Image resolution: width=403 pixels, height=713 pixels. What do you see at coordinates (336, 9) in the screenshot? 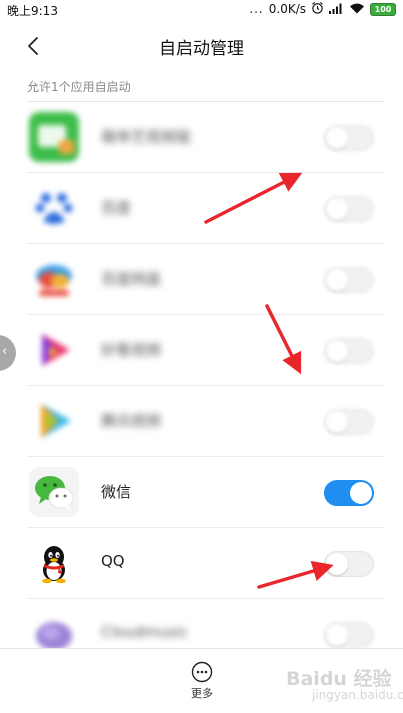
I see `signal-icon` at bounding box center [336, 9].